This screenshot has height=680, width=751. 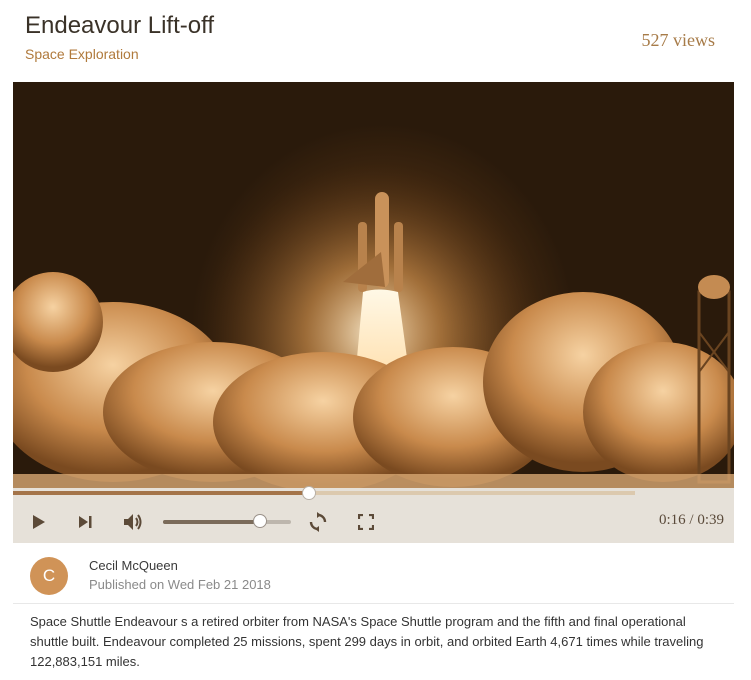 I want to click on control-bar: 0:16 / 0:39, so click(x=373, y=522).